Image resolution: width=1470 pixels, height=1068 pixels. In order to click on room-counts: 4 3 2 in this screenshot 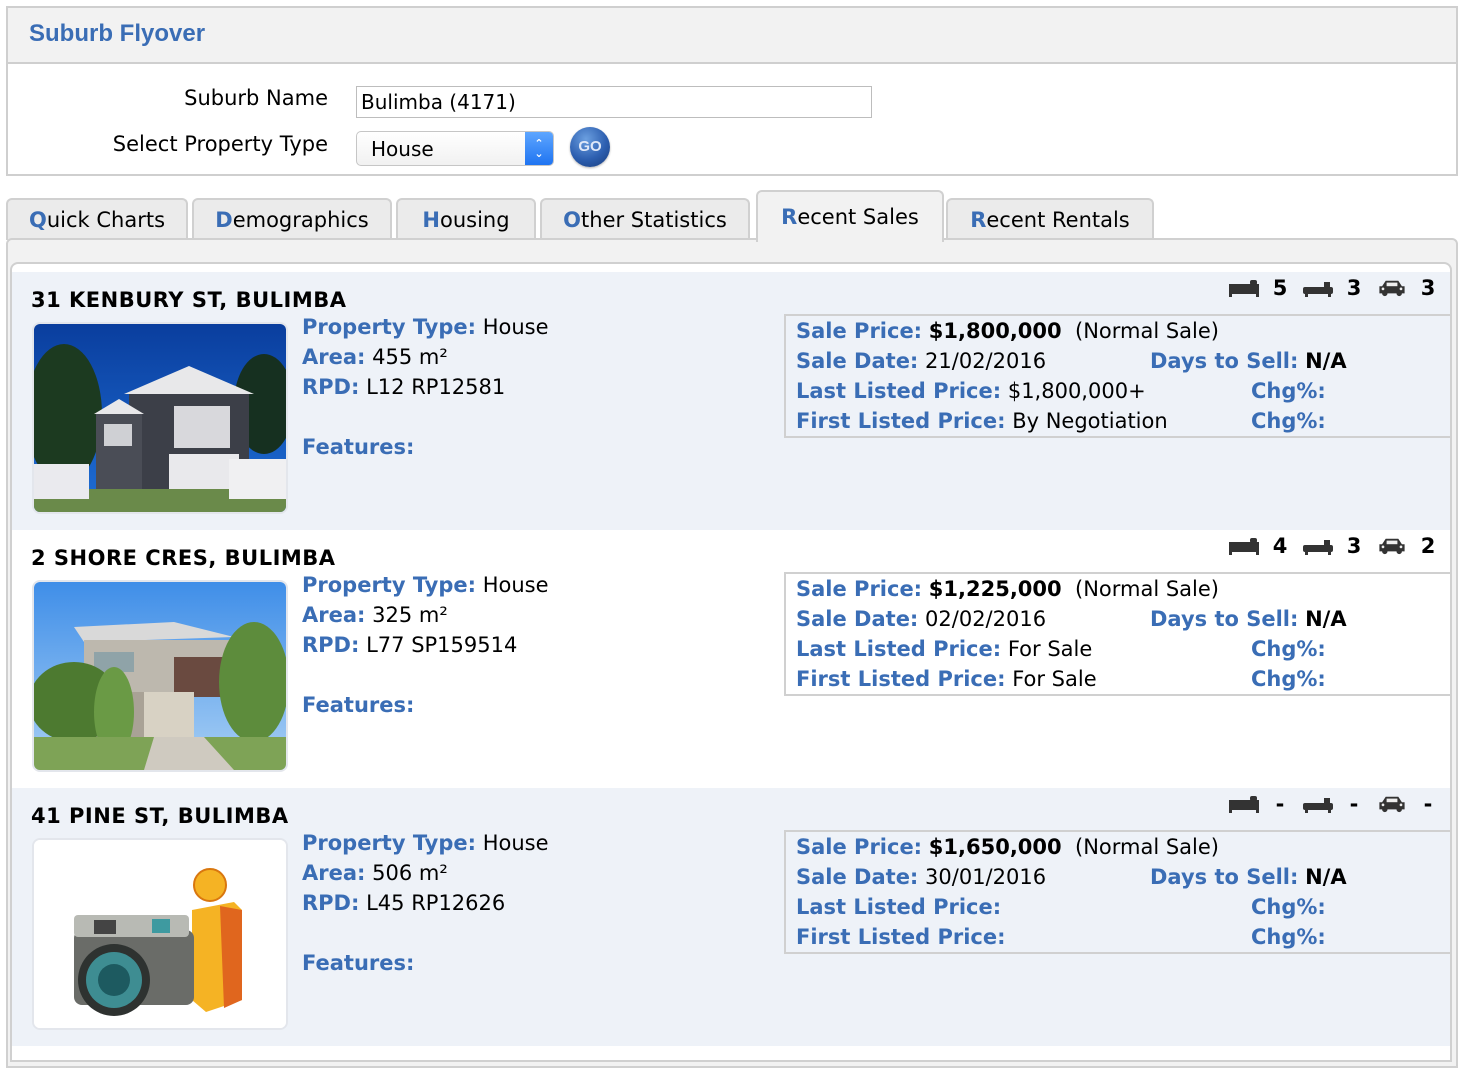, I will do `click(1325, 546)`.